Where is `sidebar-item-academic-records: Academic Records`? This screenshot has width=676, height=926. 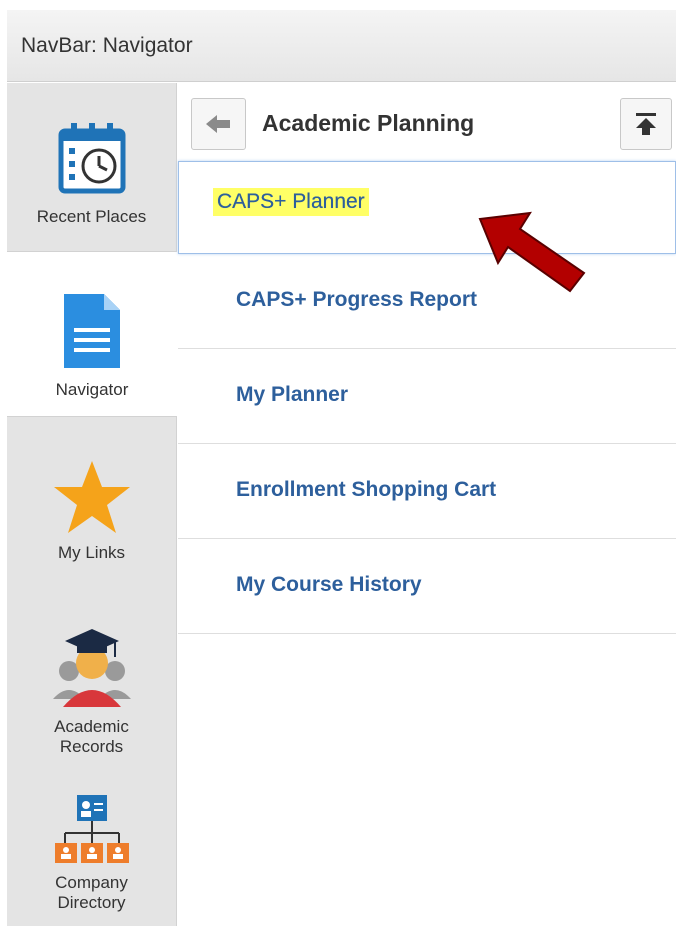
sidebar-item-academic-records: Academic Records is located at coordinates (91, 680).